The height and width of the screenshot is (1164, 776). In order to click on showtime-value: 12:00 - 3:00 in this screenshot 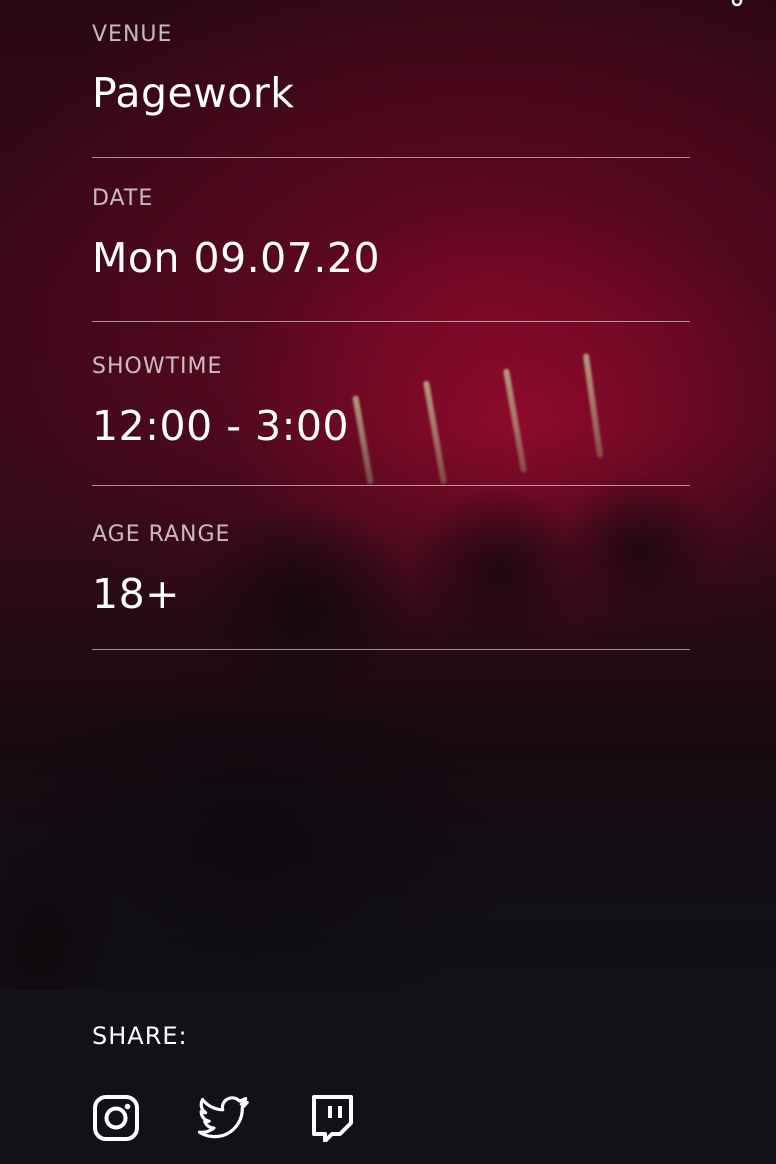, I will do `click(221, 426)`.